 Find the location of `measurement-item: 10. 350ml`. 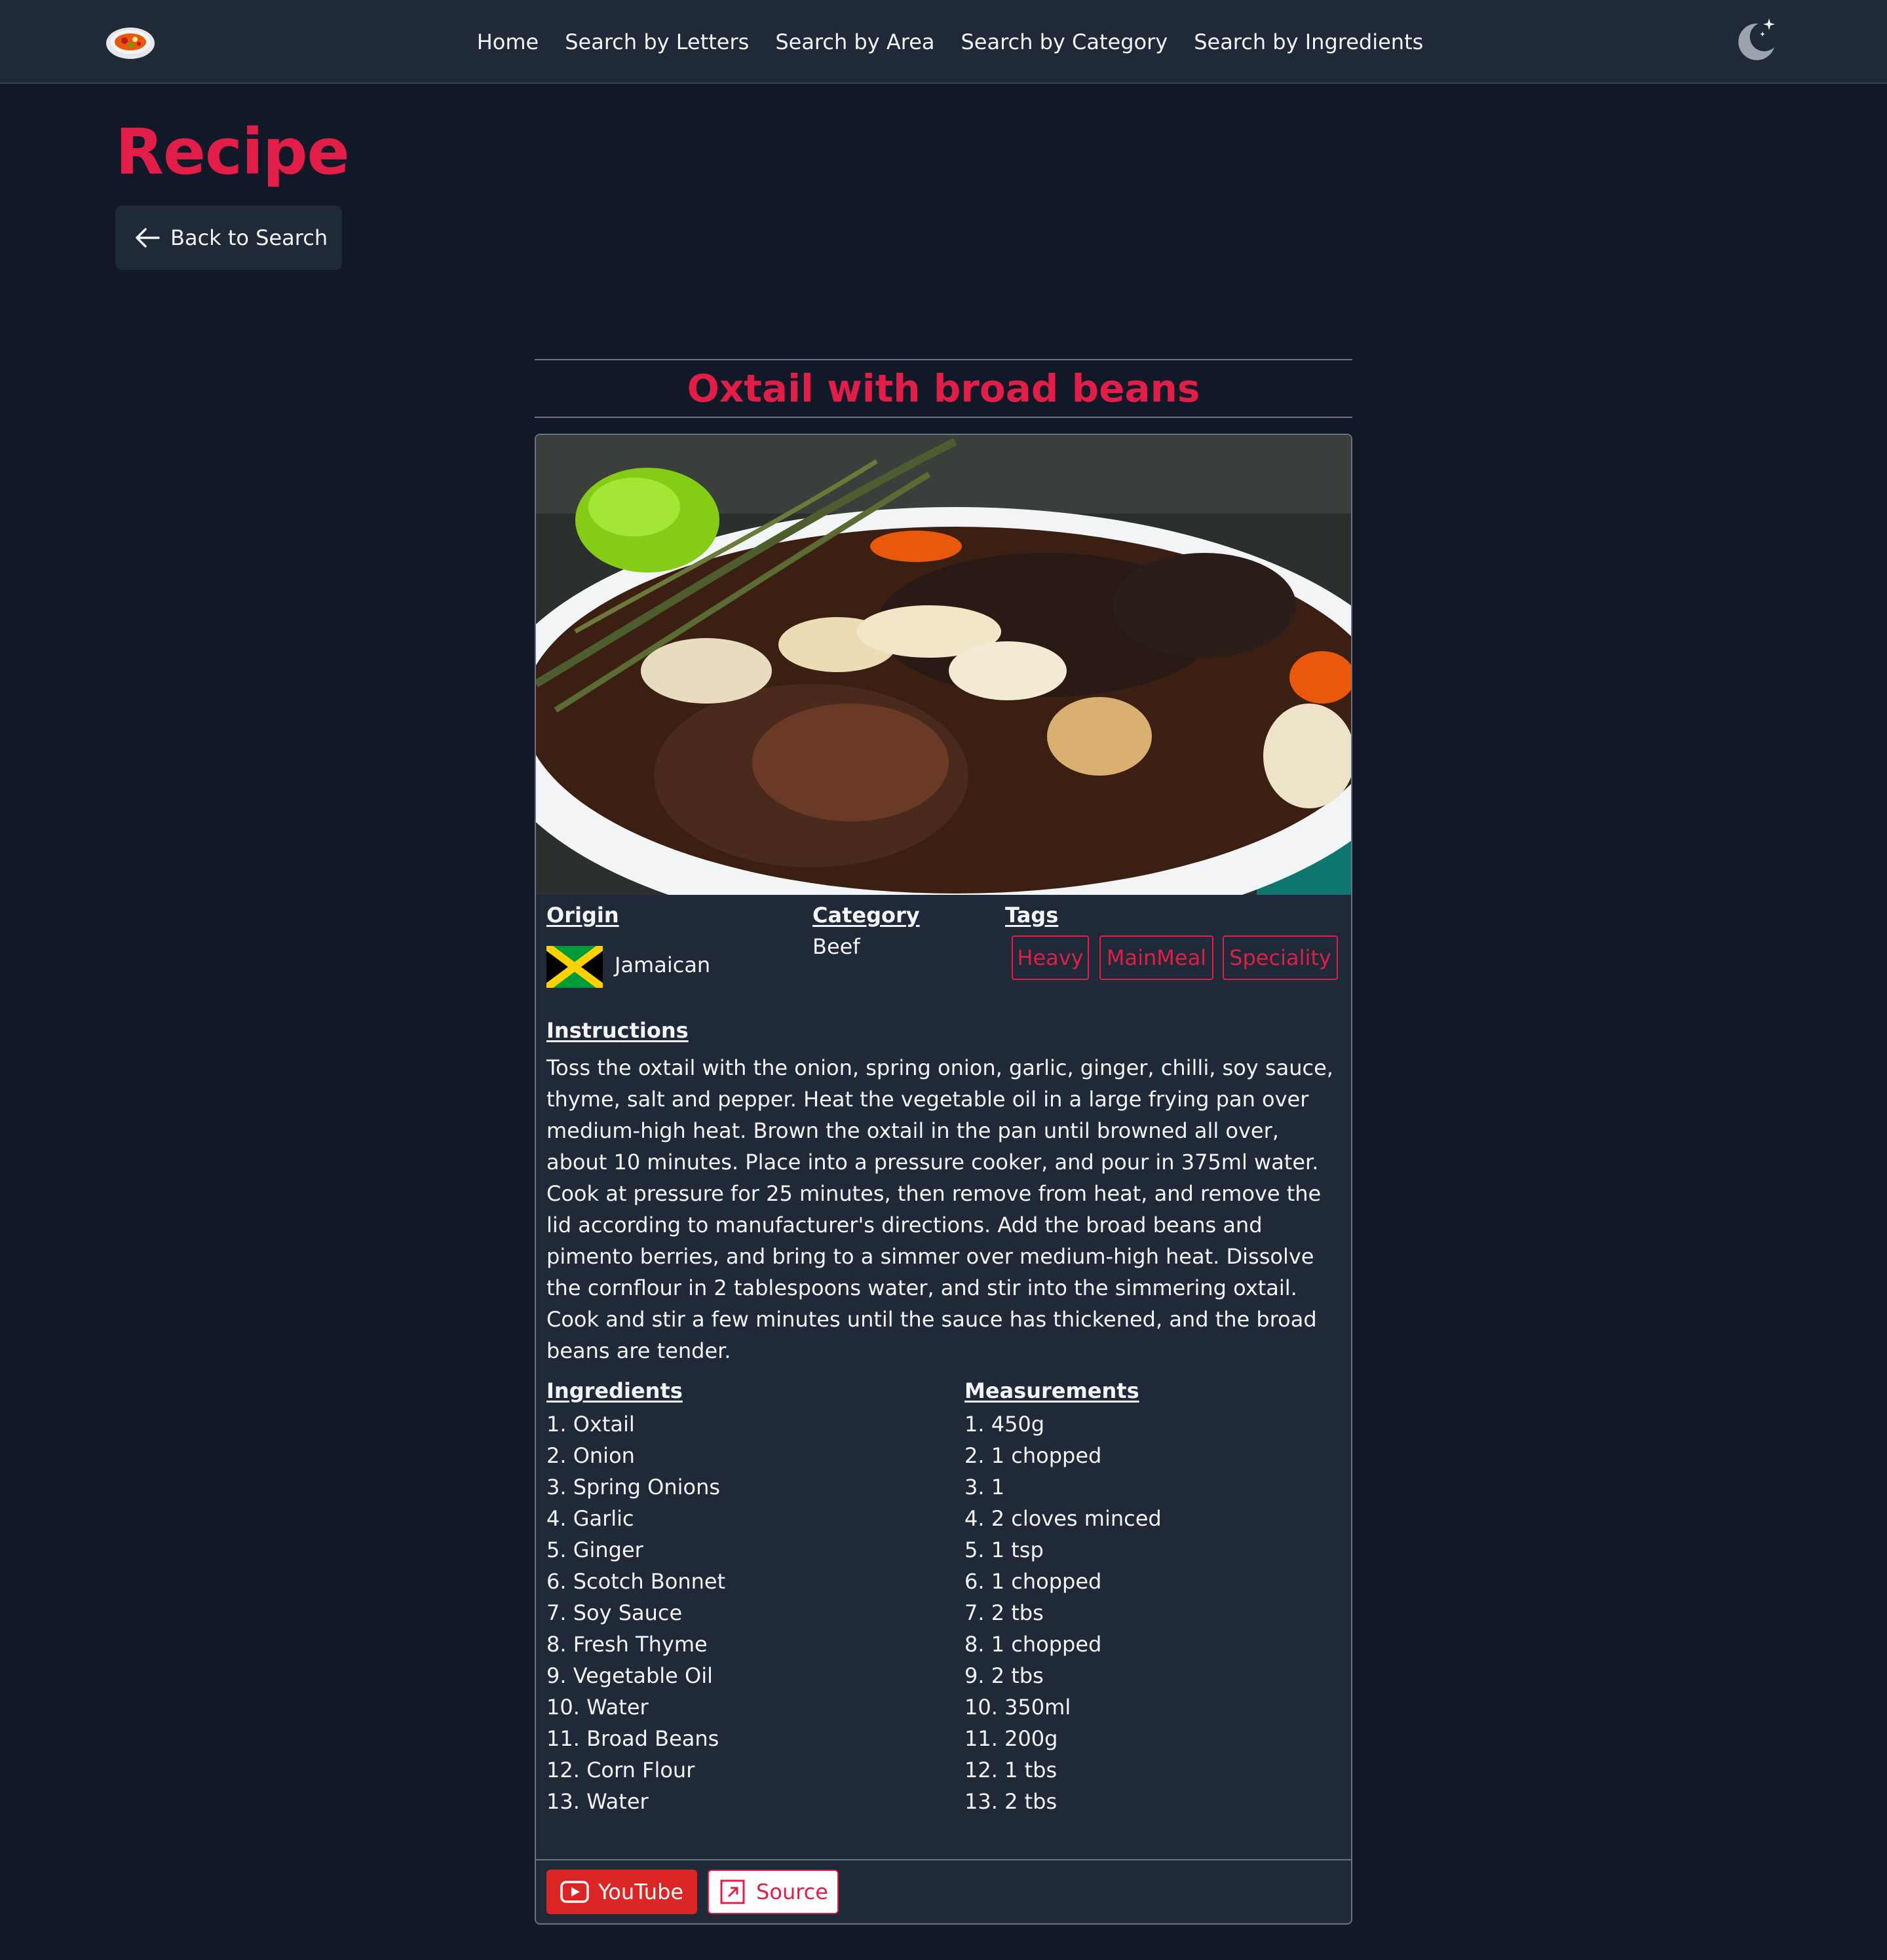

measurement-item: 10. 350ml is located at coordinates (1017, 1707).